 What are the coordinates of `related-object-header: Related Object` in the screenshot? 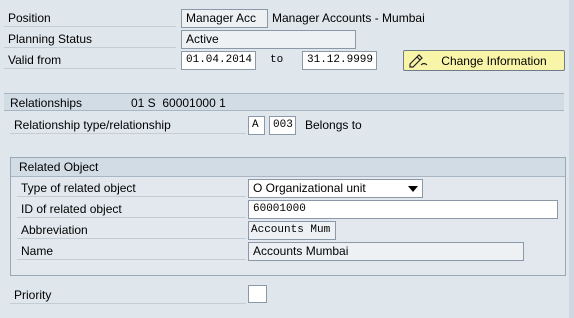 It's located at (288, 167).